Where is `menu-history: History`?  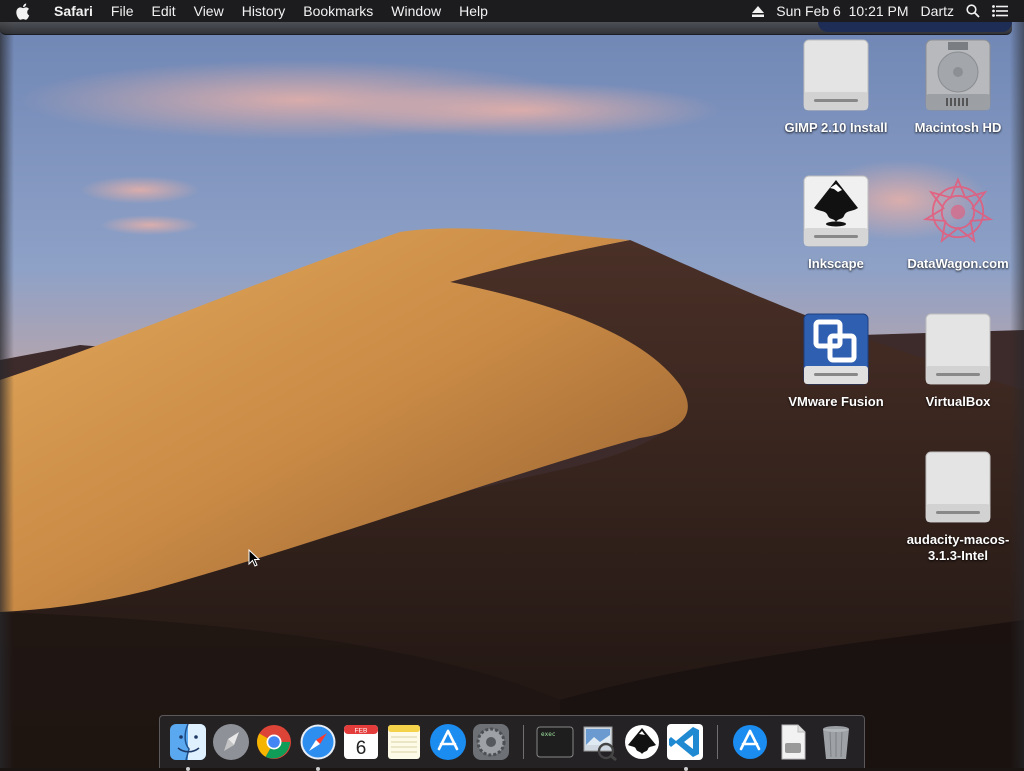 menu-history: History is located at coordinates (264, 11).